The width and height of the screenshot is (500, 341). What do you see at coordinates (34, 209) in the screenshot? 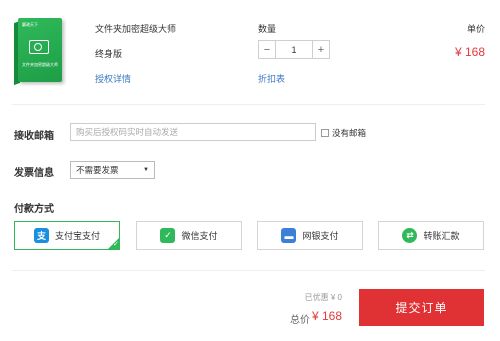
I see `payment-method-title: 付款方式` at bounding box center [34, 209].